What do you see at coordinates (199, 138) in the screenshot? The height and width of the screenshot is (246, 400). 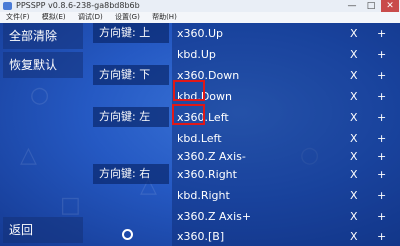 I see `binding-label: kbd.Left` at bounding box center [199, 138].